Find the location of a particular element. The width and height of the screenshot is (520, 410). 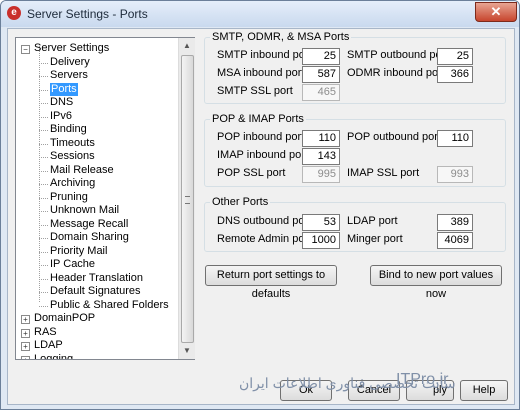

tree-node-domainpop: DomainPOP is located at coordinates (64, 318).